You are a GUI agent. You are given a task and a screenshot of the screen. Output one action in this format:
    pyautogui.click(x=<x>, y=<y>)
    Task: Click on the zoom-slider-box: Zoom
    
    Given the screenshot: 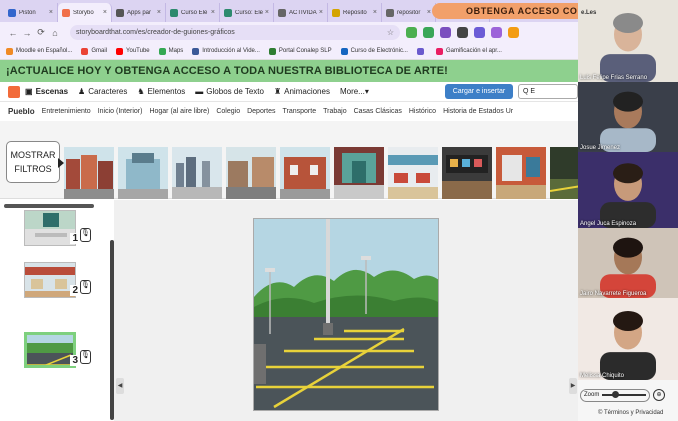 What is the action you would take?
    pyautogui.click(x=615, y=395)
    